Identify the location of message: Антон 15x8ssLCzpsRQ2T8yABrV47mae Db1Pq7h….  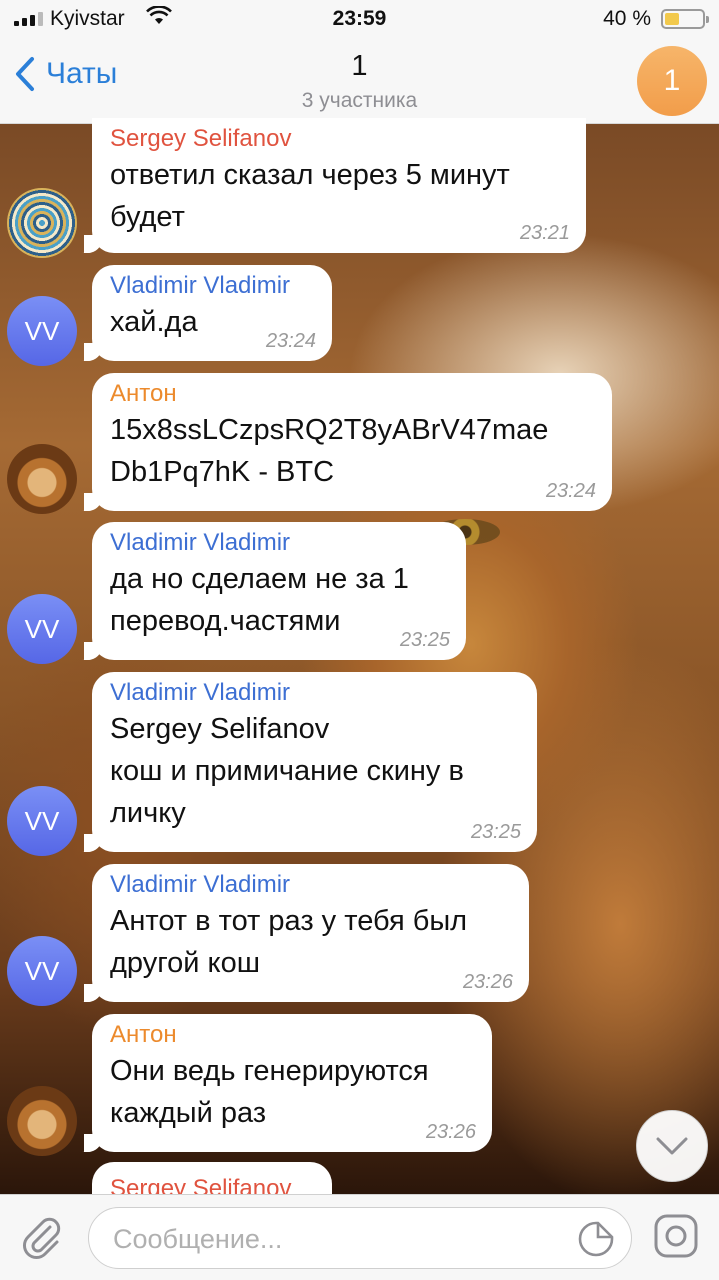
(348, 442).